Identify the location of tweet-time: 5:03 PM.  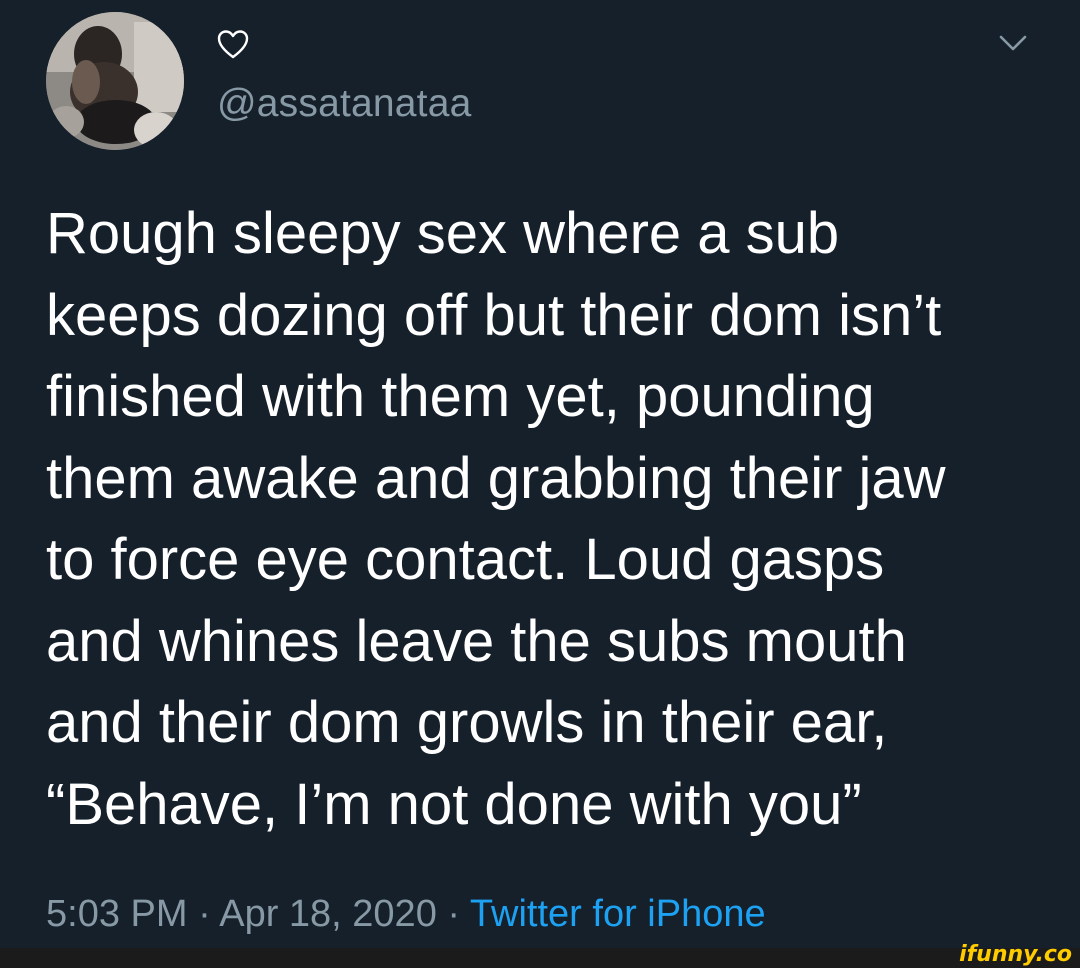
(117, 914).